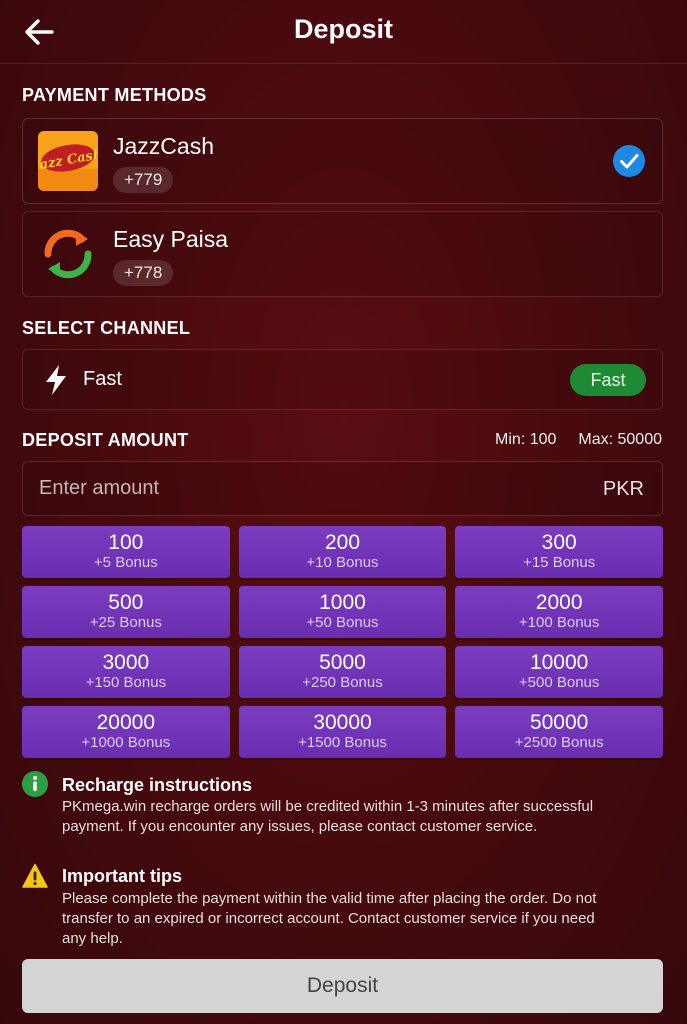 This screenshot has width=687, height=1024. I want to click on preset-bonus: +1000 Bonus, so click(126, 742).